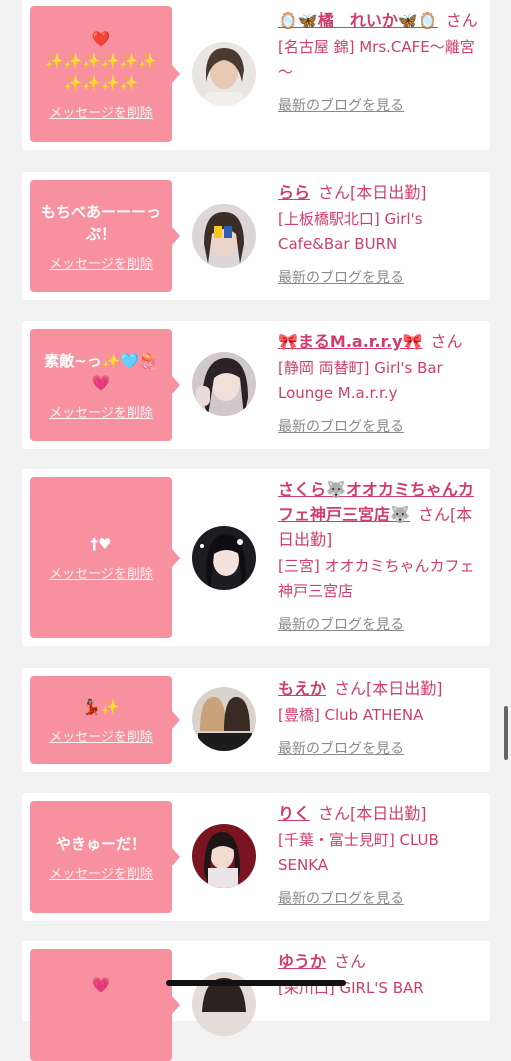 The image size is (511, 1061). I want to click on profile-name-link: ゆうか, so click(302, 961).